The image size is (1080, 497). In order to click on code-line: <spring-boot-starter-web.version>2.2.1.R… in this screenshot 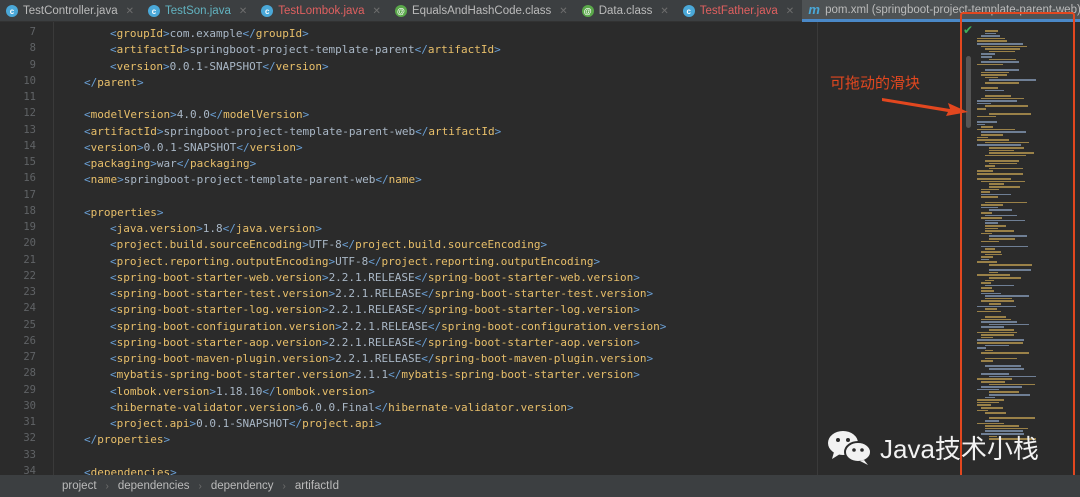, I will do `click(375, 278)`.